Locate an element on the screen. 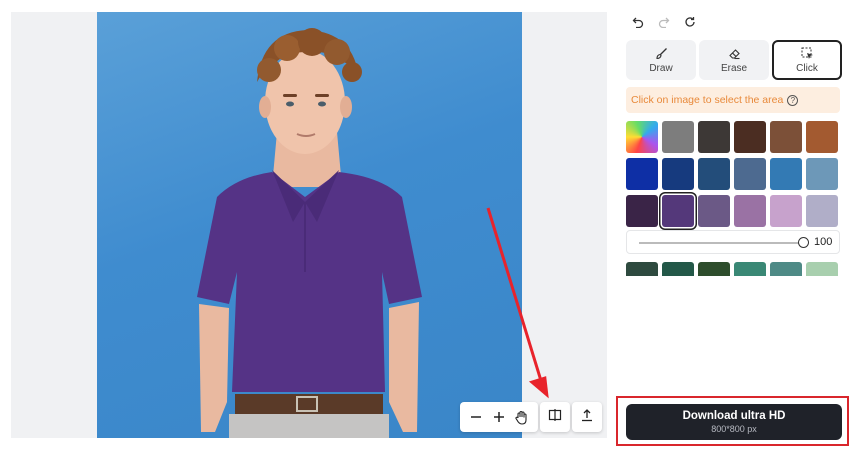  export-button is located at coordinates (587, 417).